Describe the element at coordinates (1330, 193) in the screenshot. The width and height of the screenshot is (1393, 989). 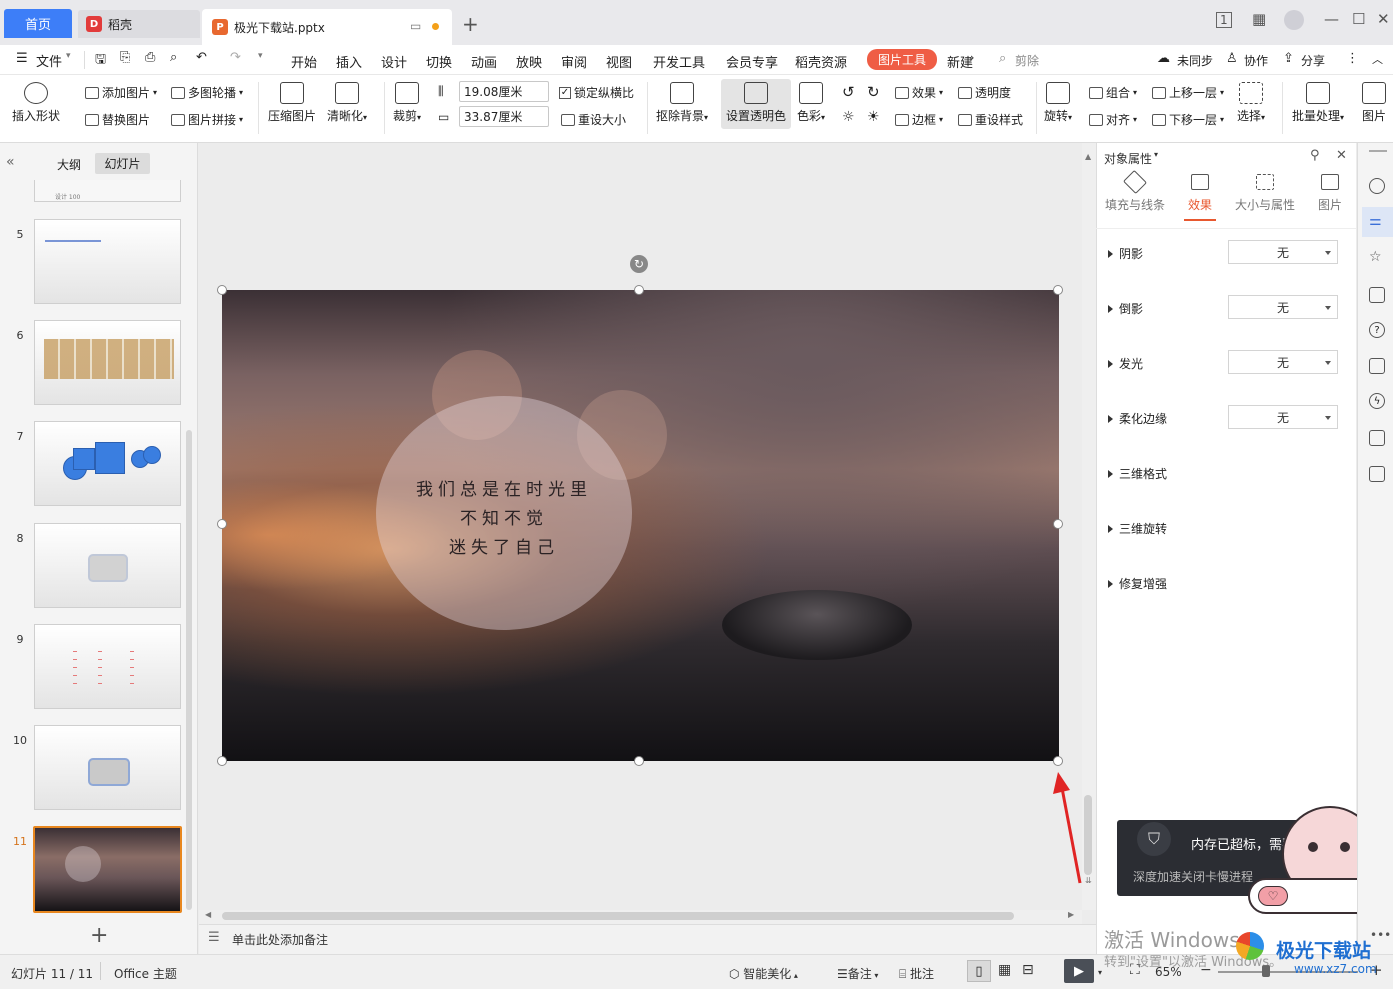
I see `tab-picture: 图片` at that location.